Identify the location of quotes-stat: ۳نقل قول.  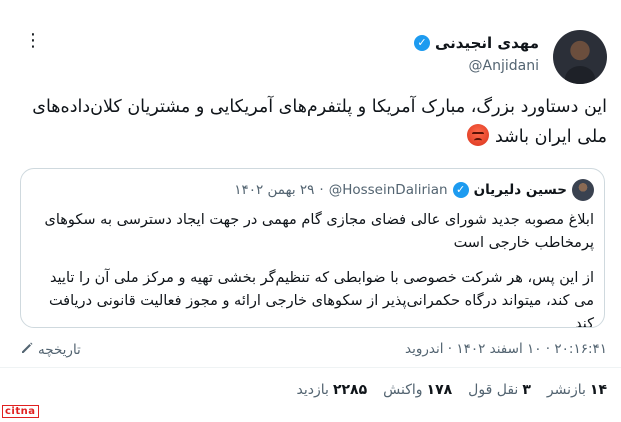
(499, 390).